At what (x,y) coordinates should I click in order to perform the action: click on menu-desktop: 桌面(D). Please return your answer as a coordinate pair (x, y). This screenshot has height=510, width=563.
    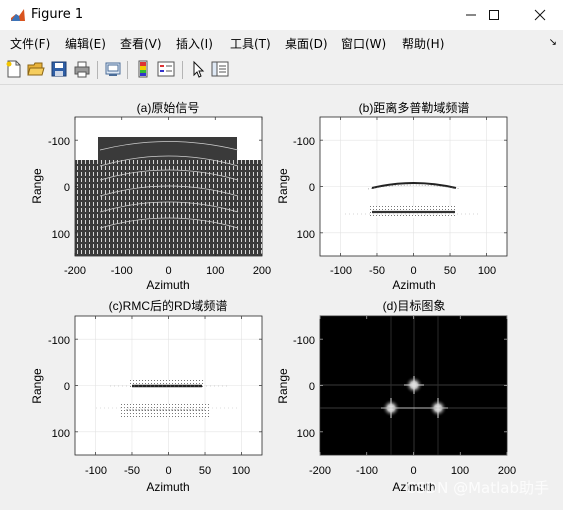
    Looking at the image, I should click on (306, 43).